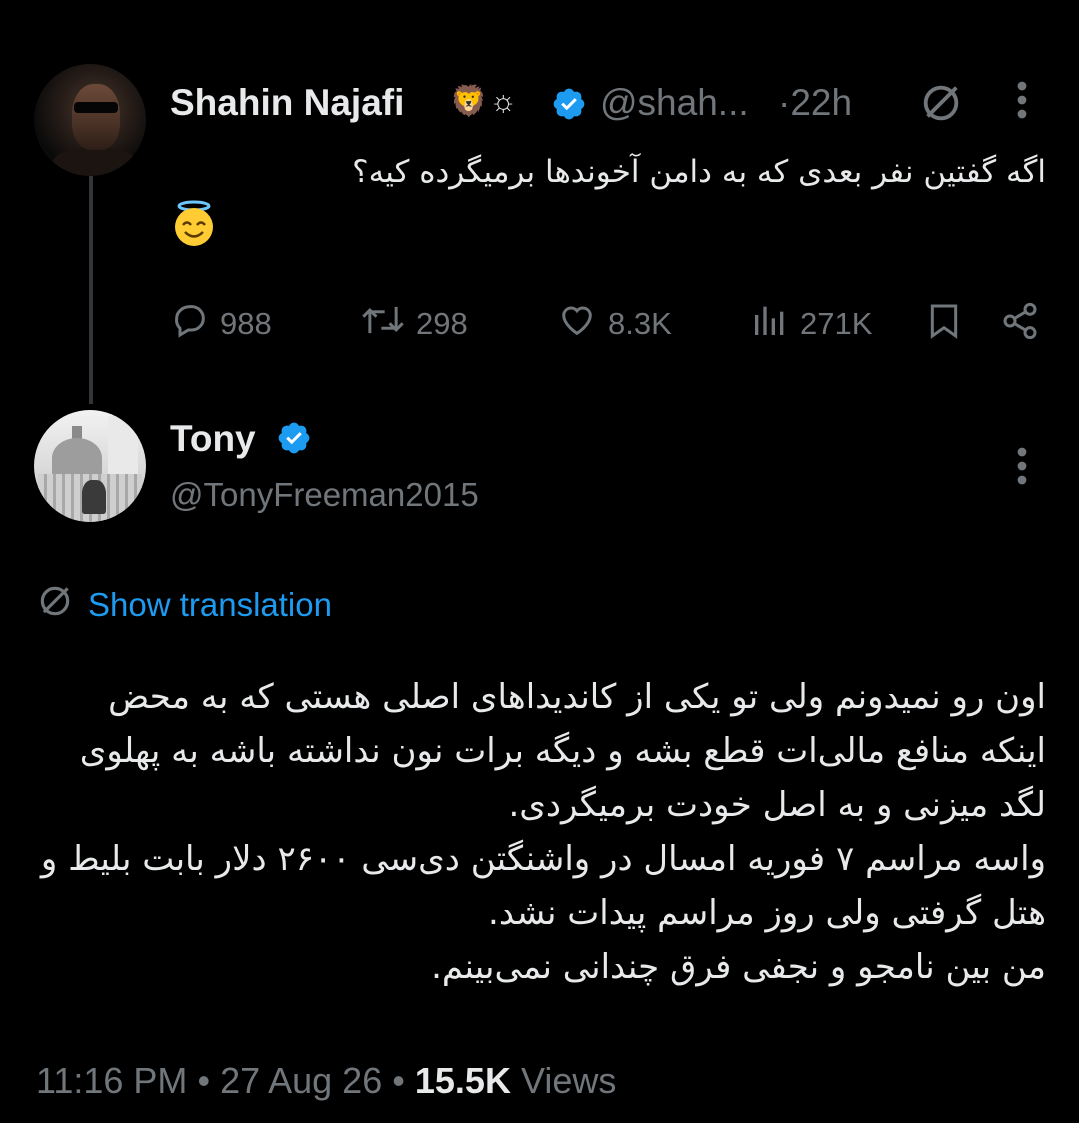  Describe the element at coordinates (324, 495) in the screenshot. I see `reply-author-handle: @TonyFreeman2015` at that location.